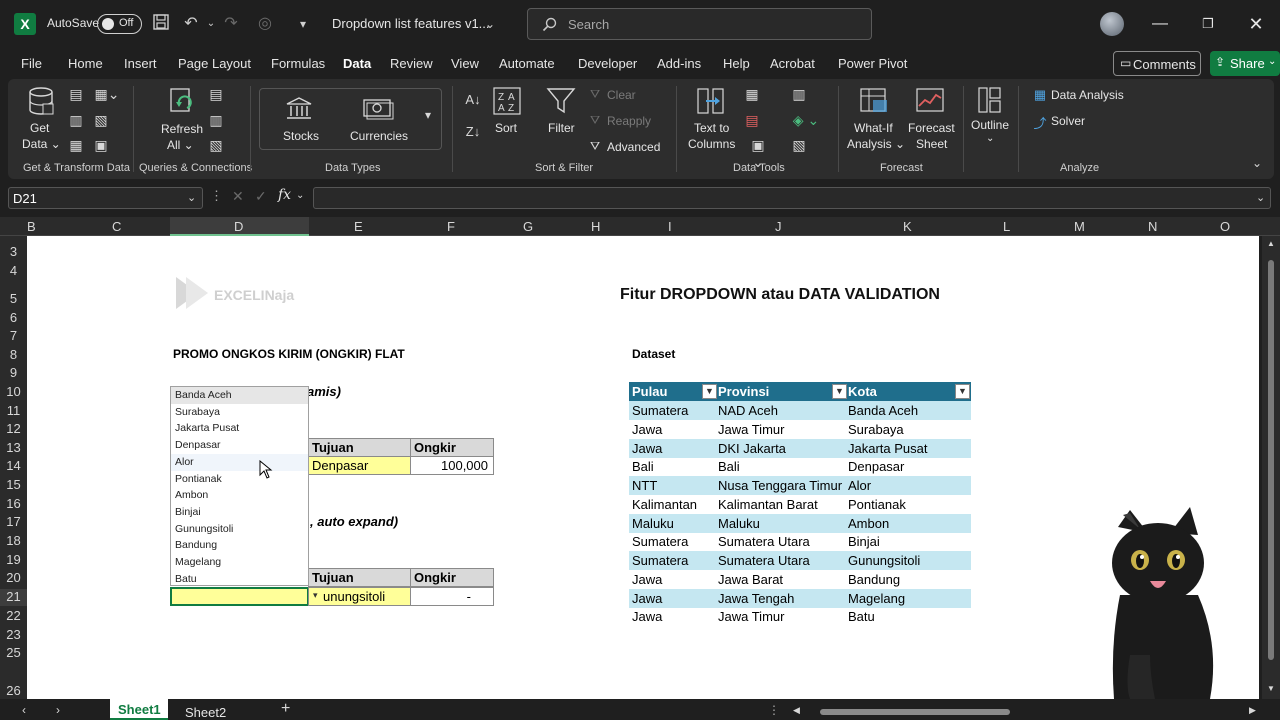  What do you see at coordinates (490, 24) in the screenshot?
I see `title-chevron-down-icon: ⌄` at bounding box center [490, 24].